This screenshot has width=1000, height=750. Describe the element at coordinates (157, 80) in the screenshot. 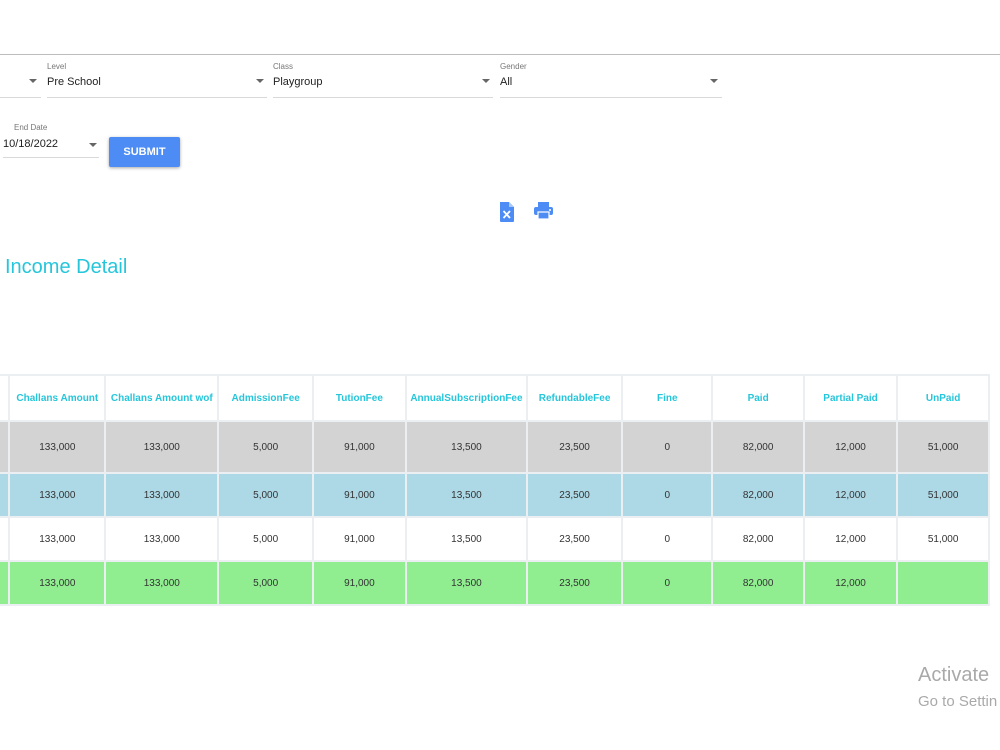

I see `level-select: Level Pre School` at that location.